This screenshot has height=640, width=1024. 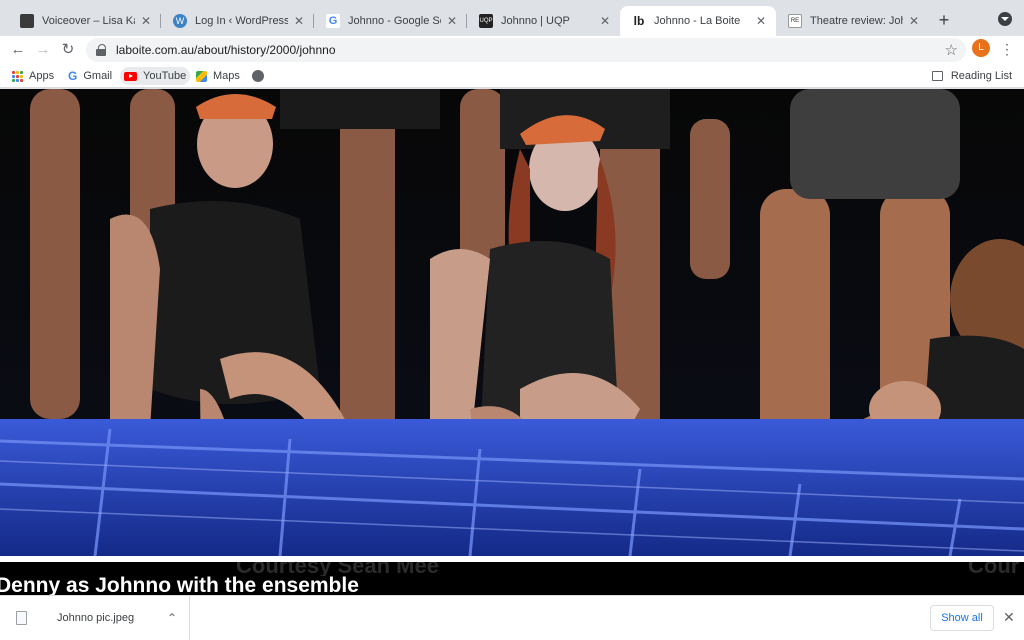 I want to click on tab-title: Johnno - La Boite, so click(x=697, y=21).